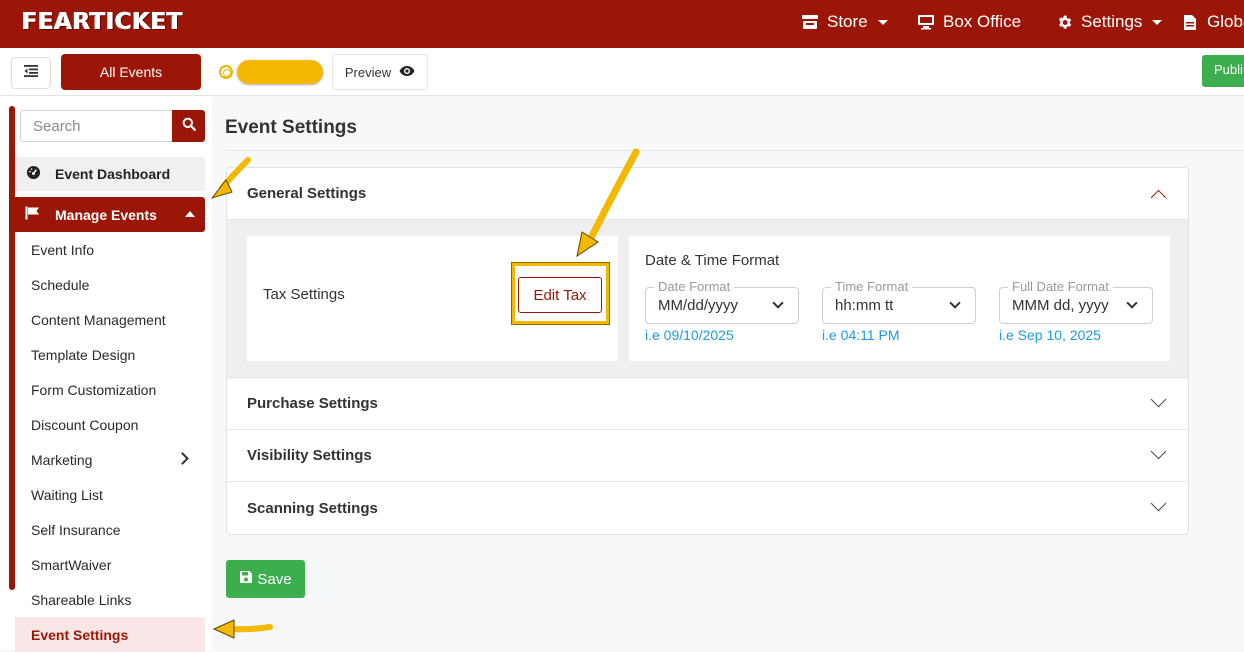 The height and width of the screenshot is (652, 1244). Describe the element at coordinates (110, 599) in the screenshot. I see `submenu-item-shareable-links: Shareable Links` at that location.